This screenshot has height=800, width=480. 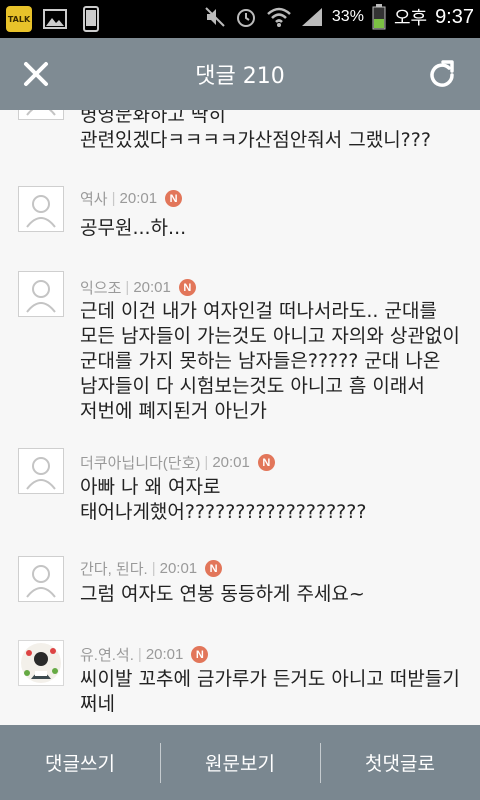 I want to click on comment-meta: 익으조 | 20:01 N, so click(x=138, y=287).